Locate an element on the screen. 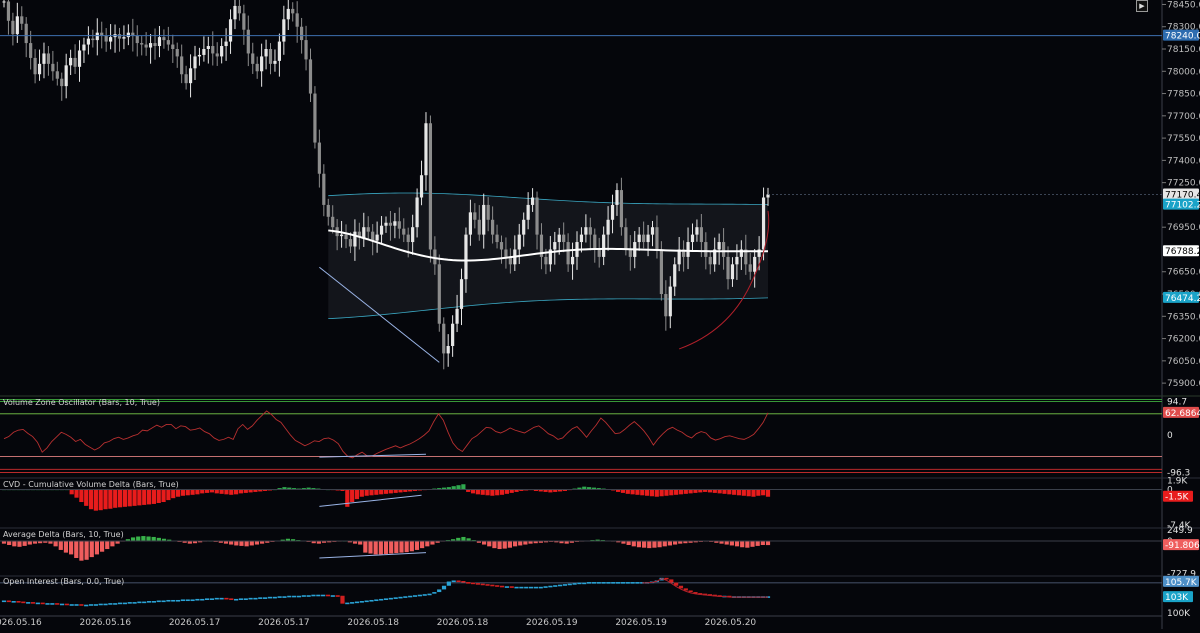 Image resolution: width=1200 pixels, height=633 pixels. panel-toggle-icon: ▶ is located at coordinates (1142, 6).